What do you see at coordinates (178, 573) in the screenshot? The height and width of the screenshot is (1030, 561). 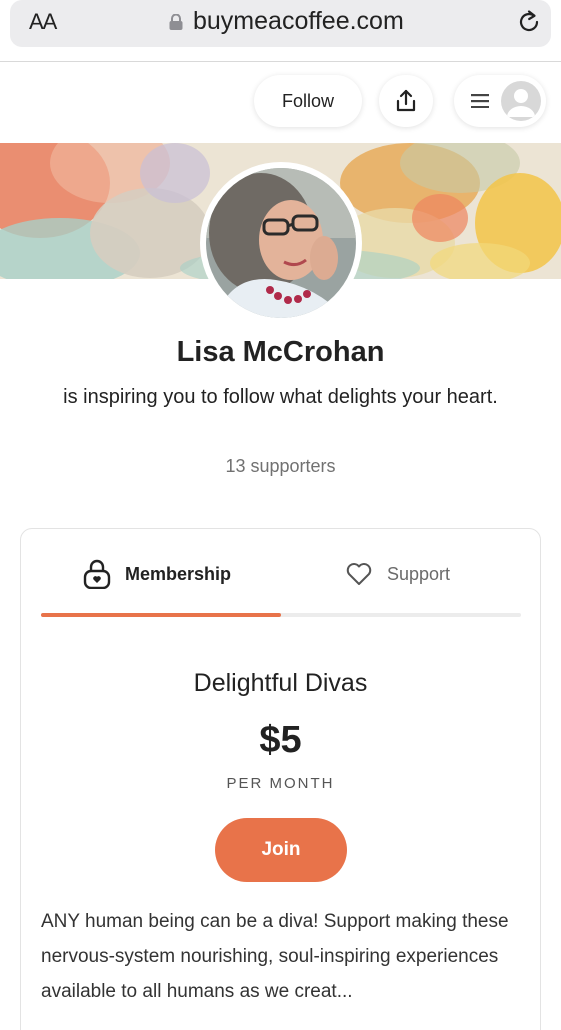 I see `tab-membership-label: Membership` at bounding box center [178, 573].